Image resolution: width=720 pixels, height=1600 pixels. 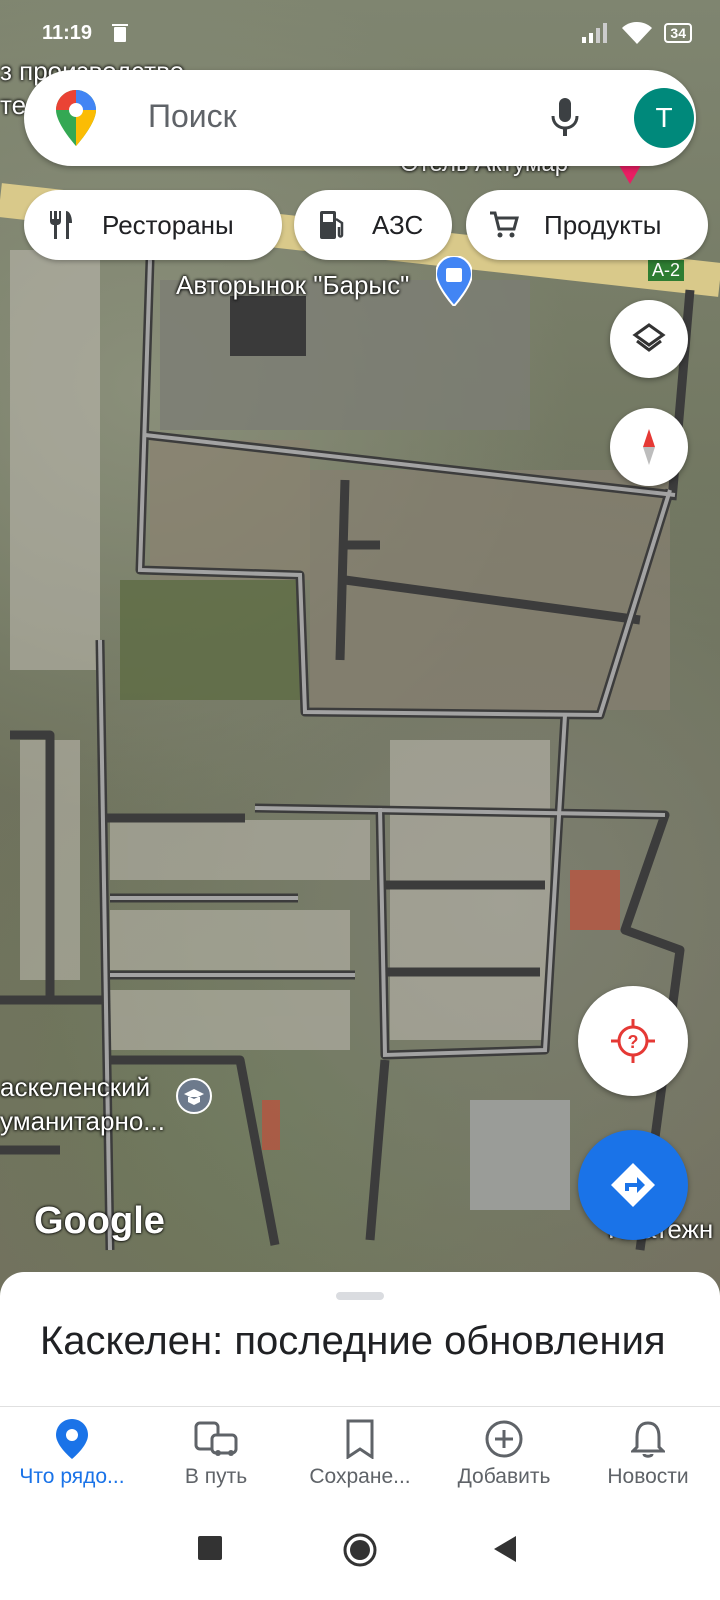 I want to click on shopping-pin-icon, so click(x=454, y=281).